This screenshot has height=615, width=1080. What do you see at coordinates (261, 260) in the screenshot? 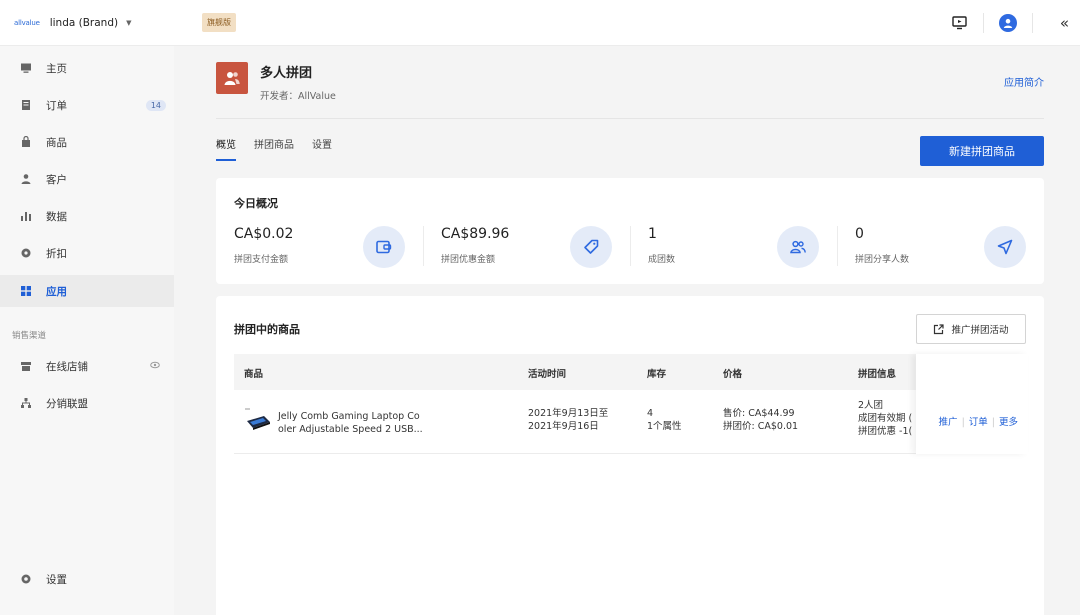
I see `stat-label: 拼团支付金额` at bounding box center [261, 260].